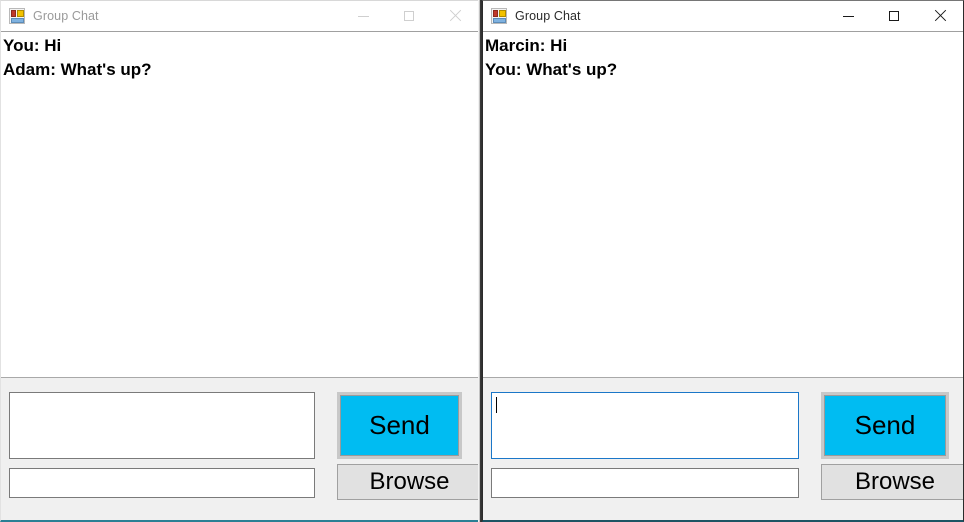 The width and height of the screenshot is (964, 522). I want to click on caption-buttons-right, so click(894, 16).